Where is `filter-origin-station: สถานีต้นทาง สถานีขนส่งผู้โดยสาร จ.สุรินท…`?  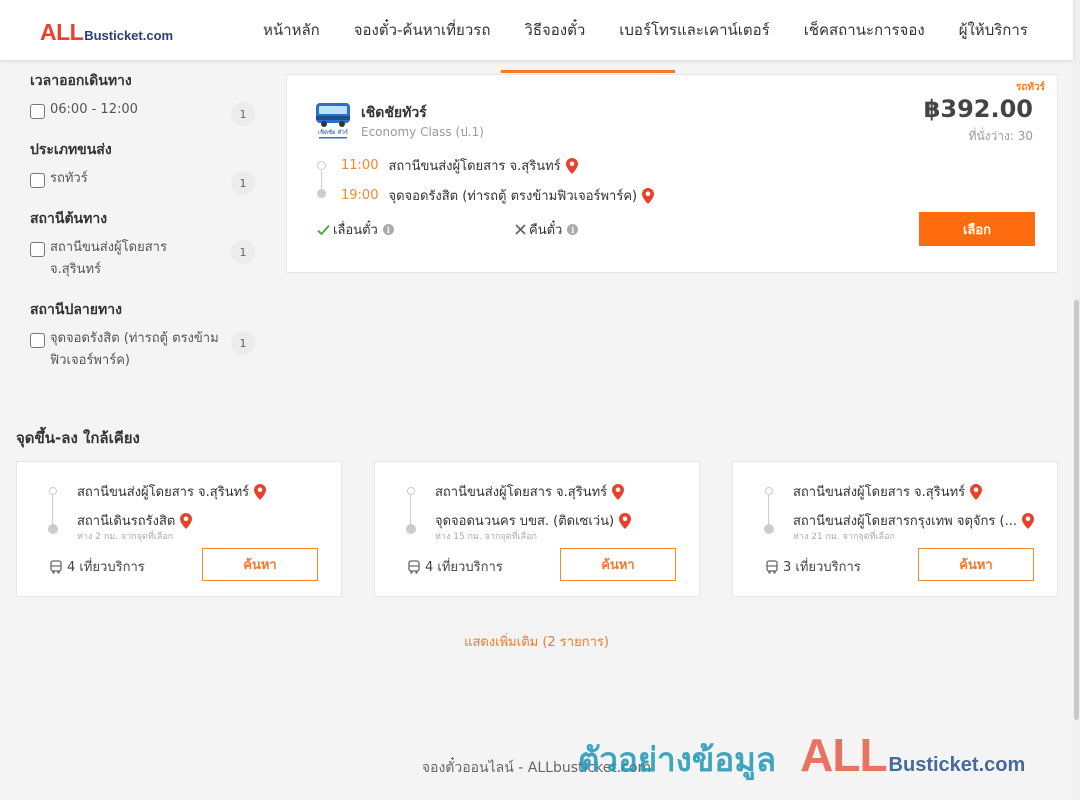 filter-origin-station: สถานีต้นทาง สถานีขนส่งผู้โดยสาร จ.สุรินท… is located at coordinates (142, 244).